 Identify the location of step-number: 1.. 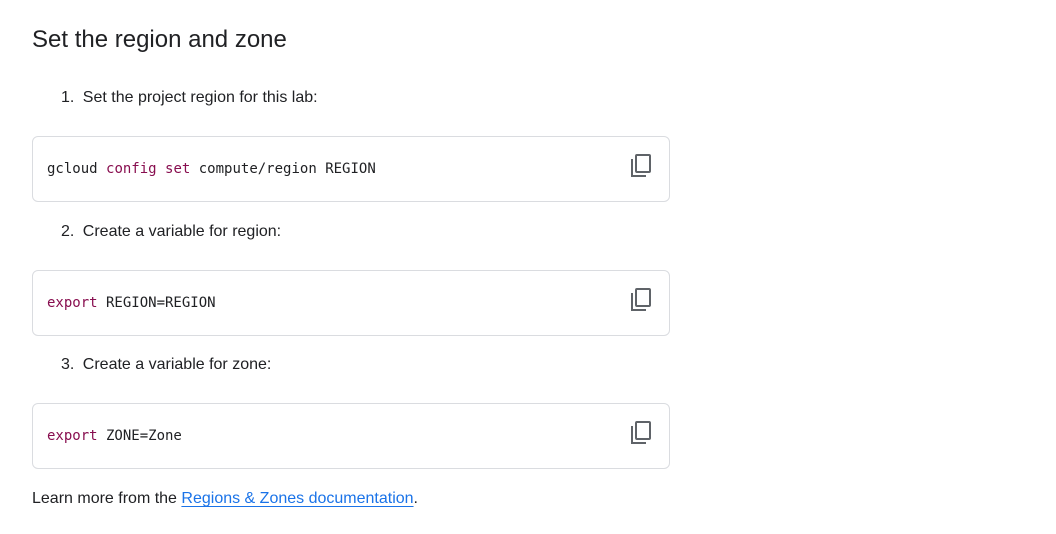
(68, 97).